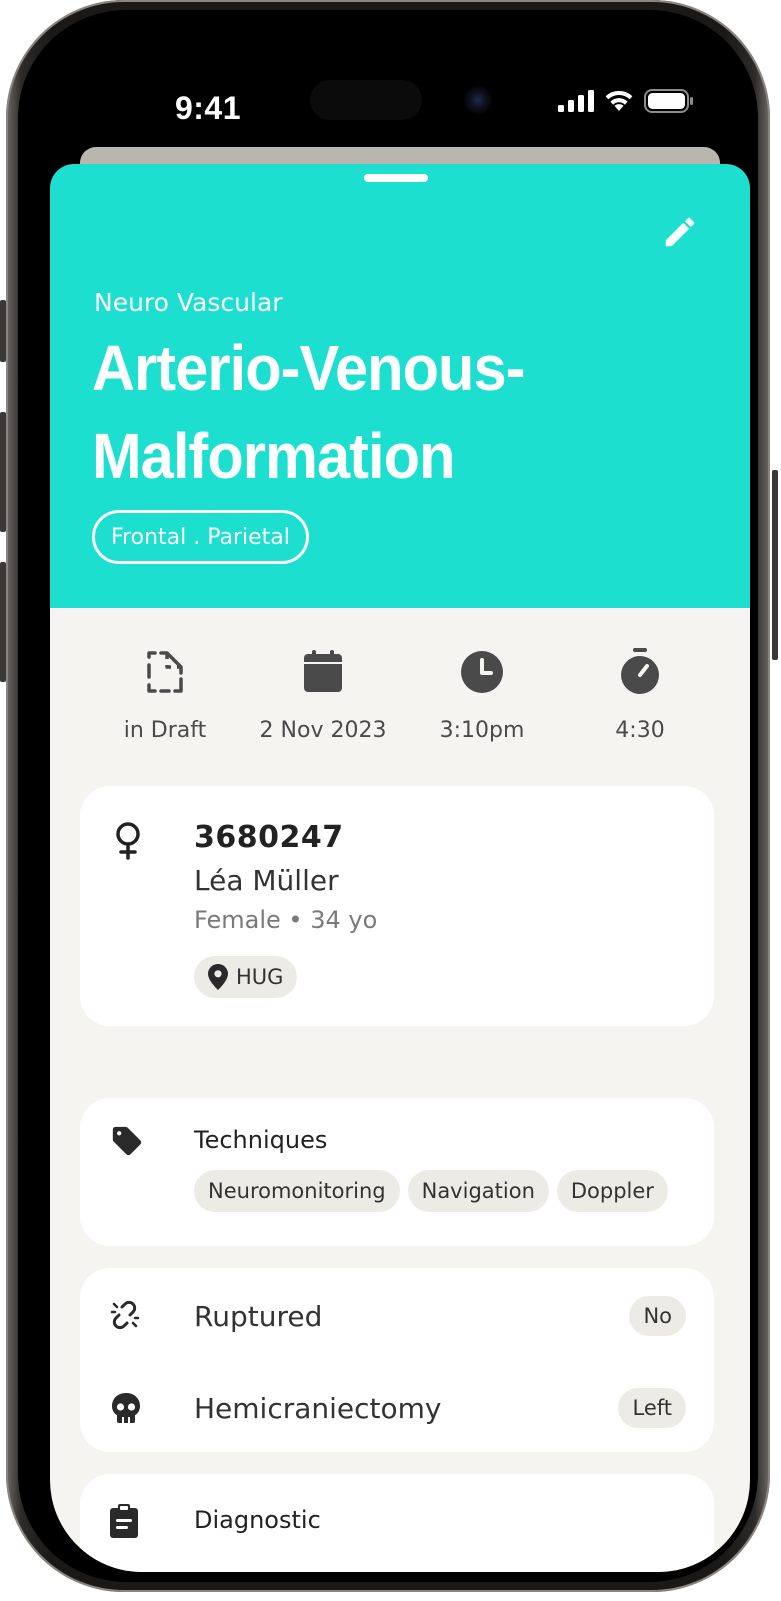 This screenshot has width=781, height=1601. Describe the element at coordinates (668, 101) in the screenshot. I see `battery-icon` at that location.